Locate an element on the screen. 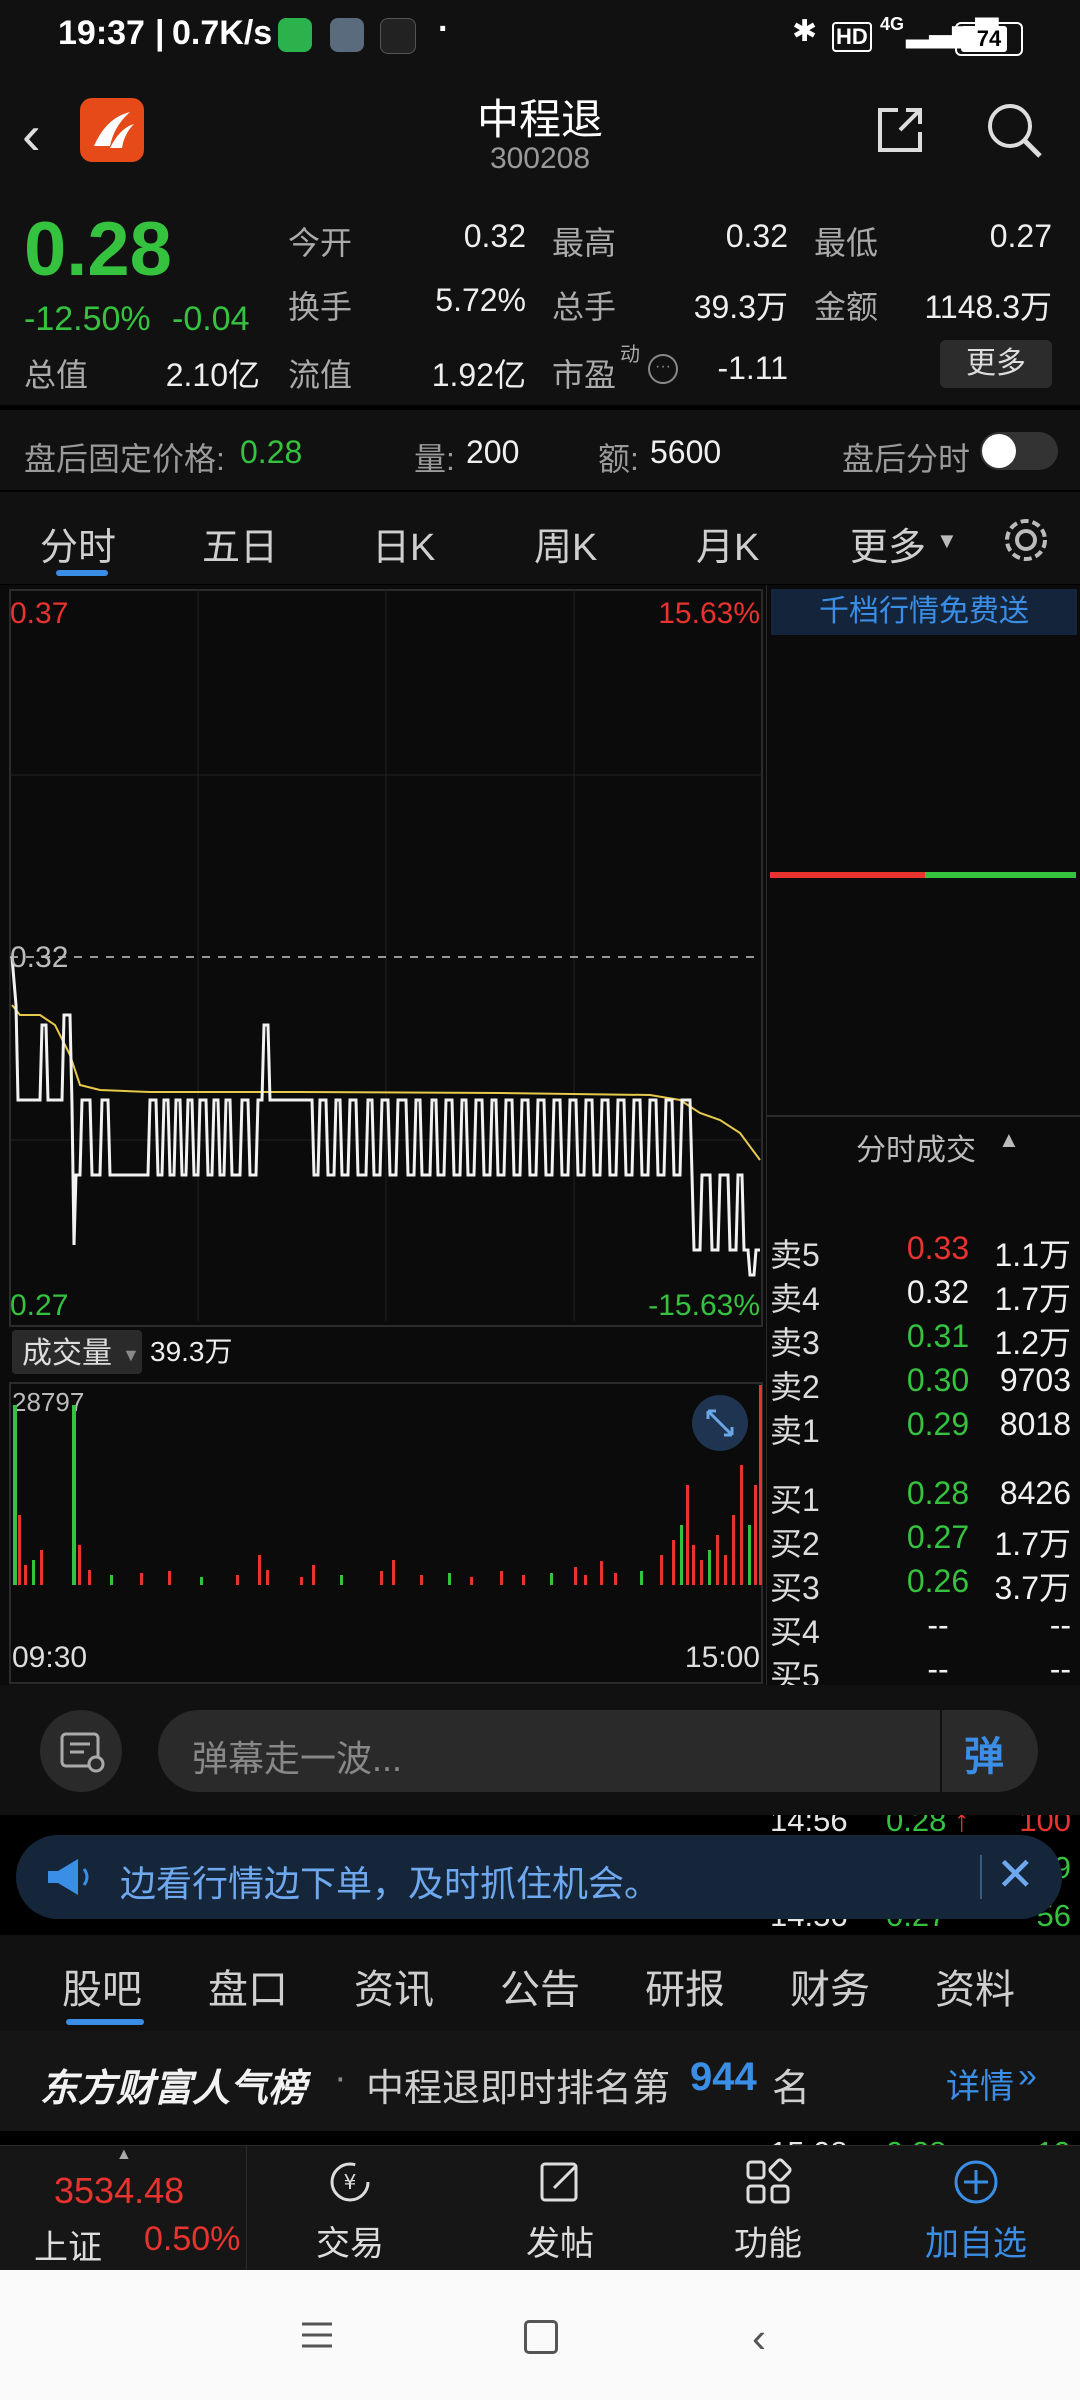  net-speed: 0.7K/s is located at coordinates (222, 33).